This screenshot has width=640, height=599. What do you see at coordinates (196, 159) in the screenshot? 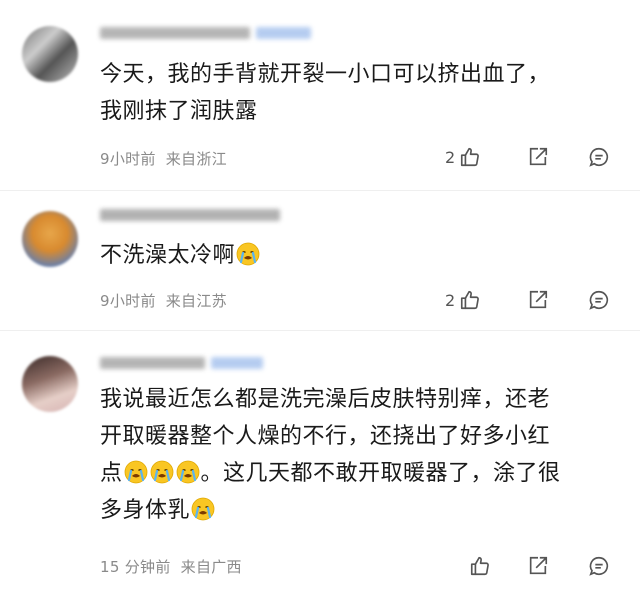
I see `comment-location: 来自浙江` at bounding box center [196, 159].